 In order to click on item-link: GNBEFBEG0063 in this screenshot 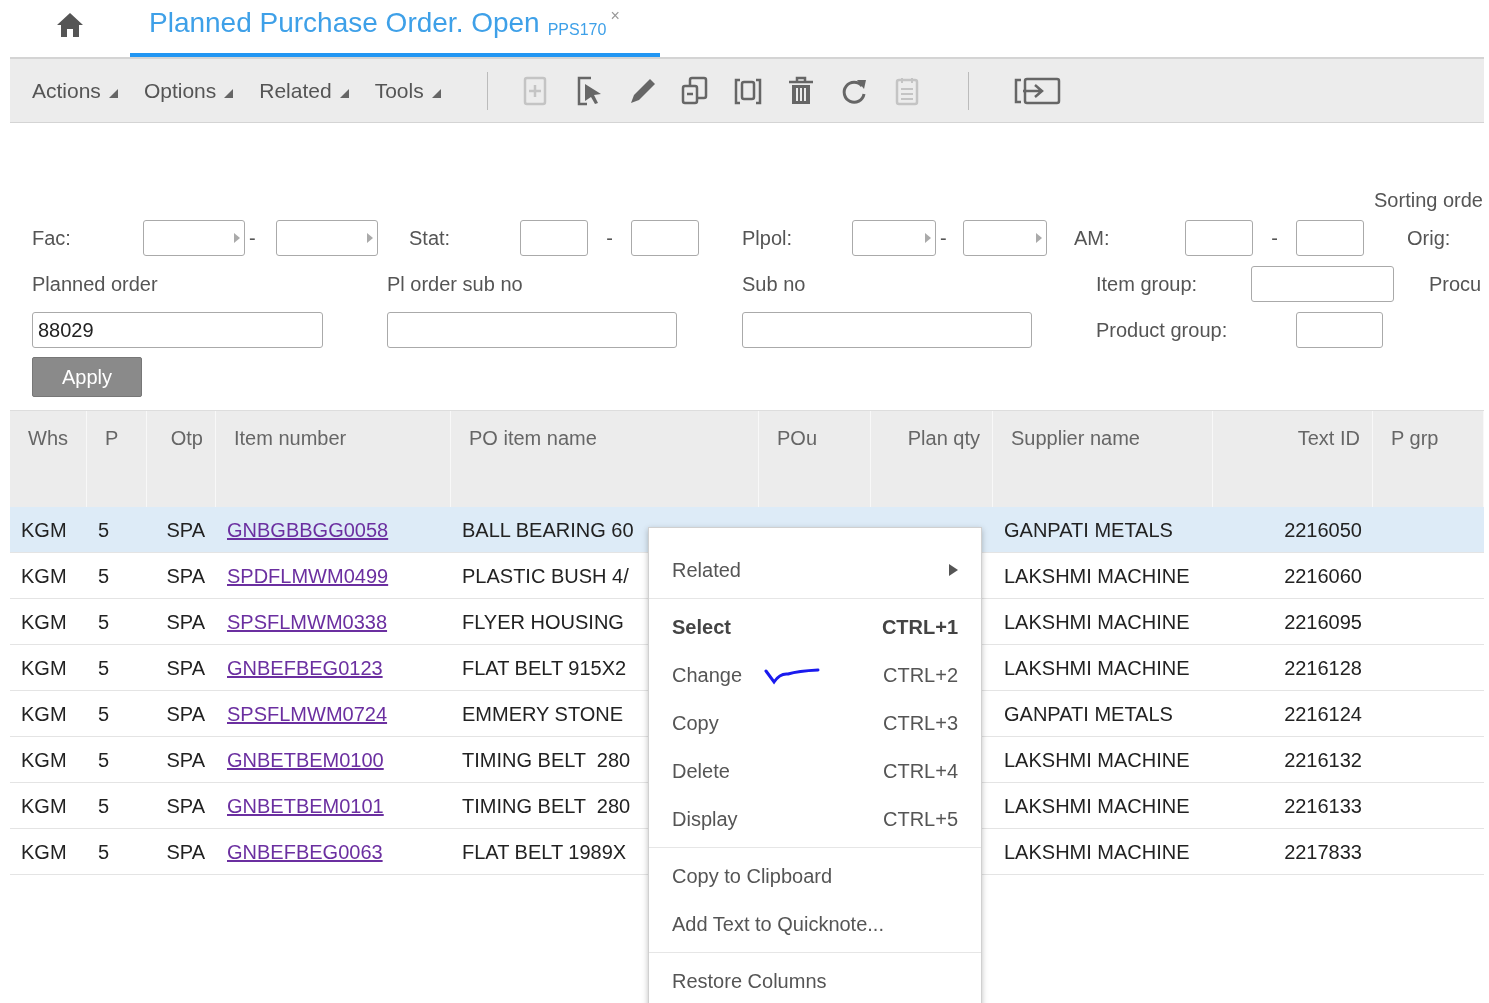, I will do `click(305, 851)`.